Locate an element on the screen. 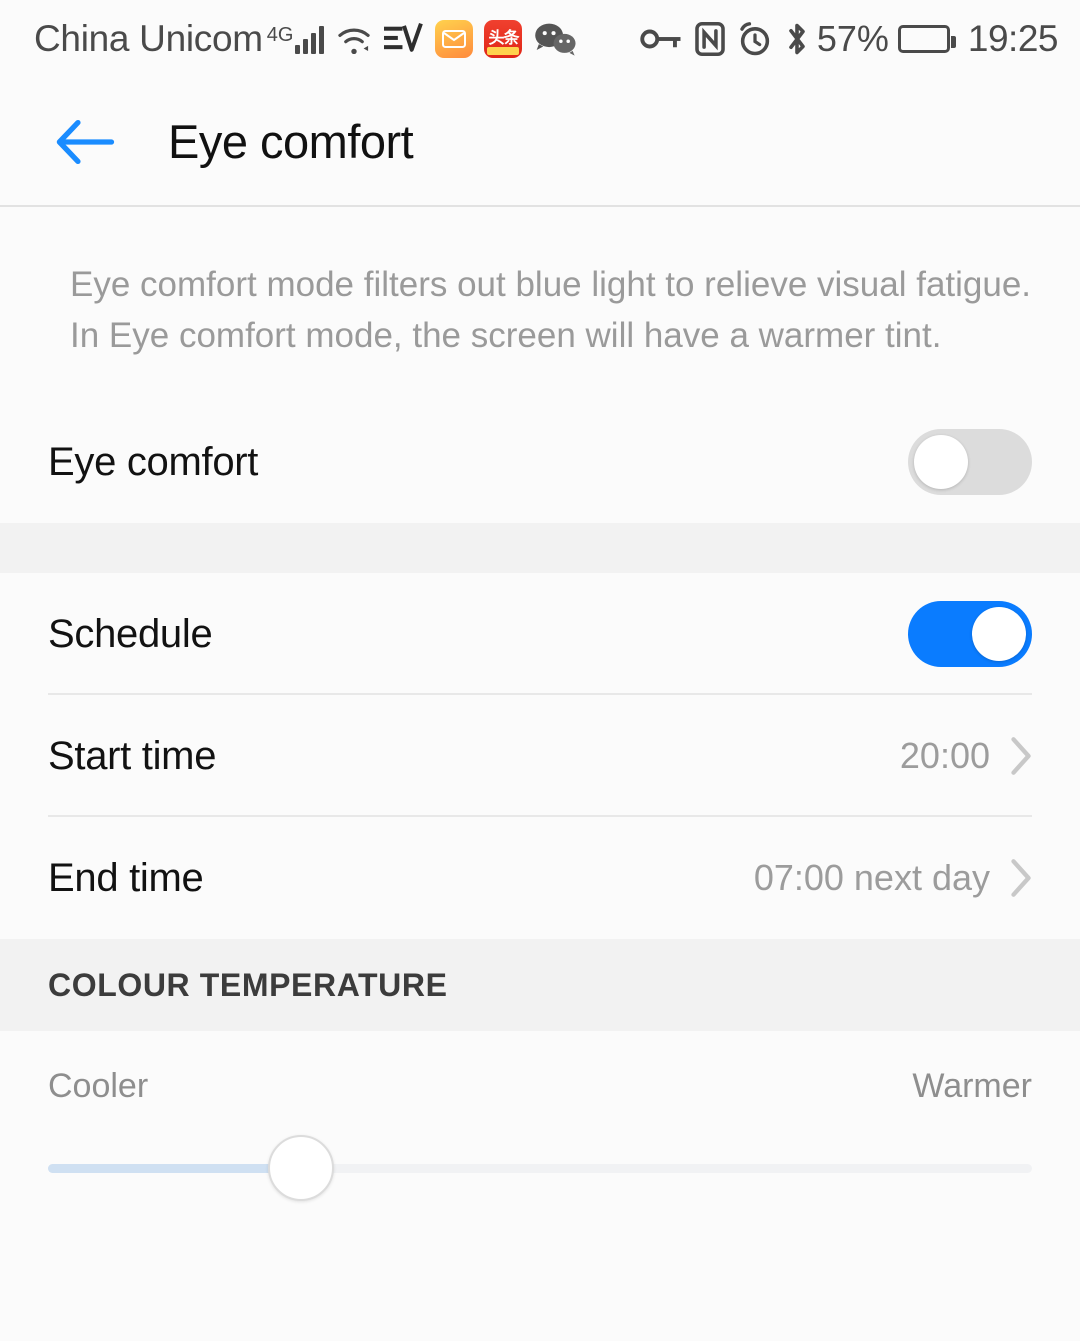  status-bar-right: 57% 19:25 is located at coordinates (843, 39).